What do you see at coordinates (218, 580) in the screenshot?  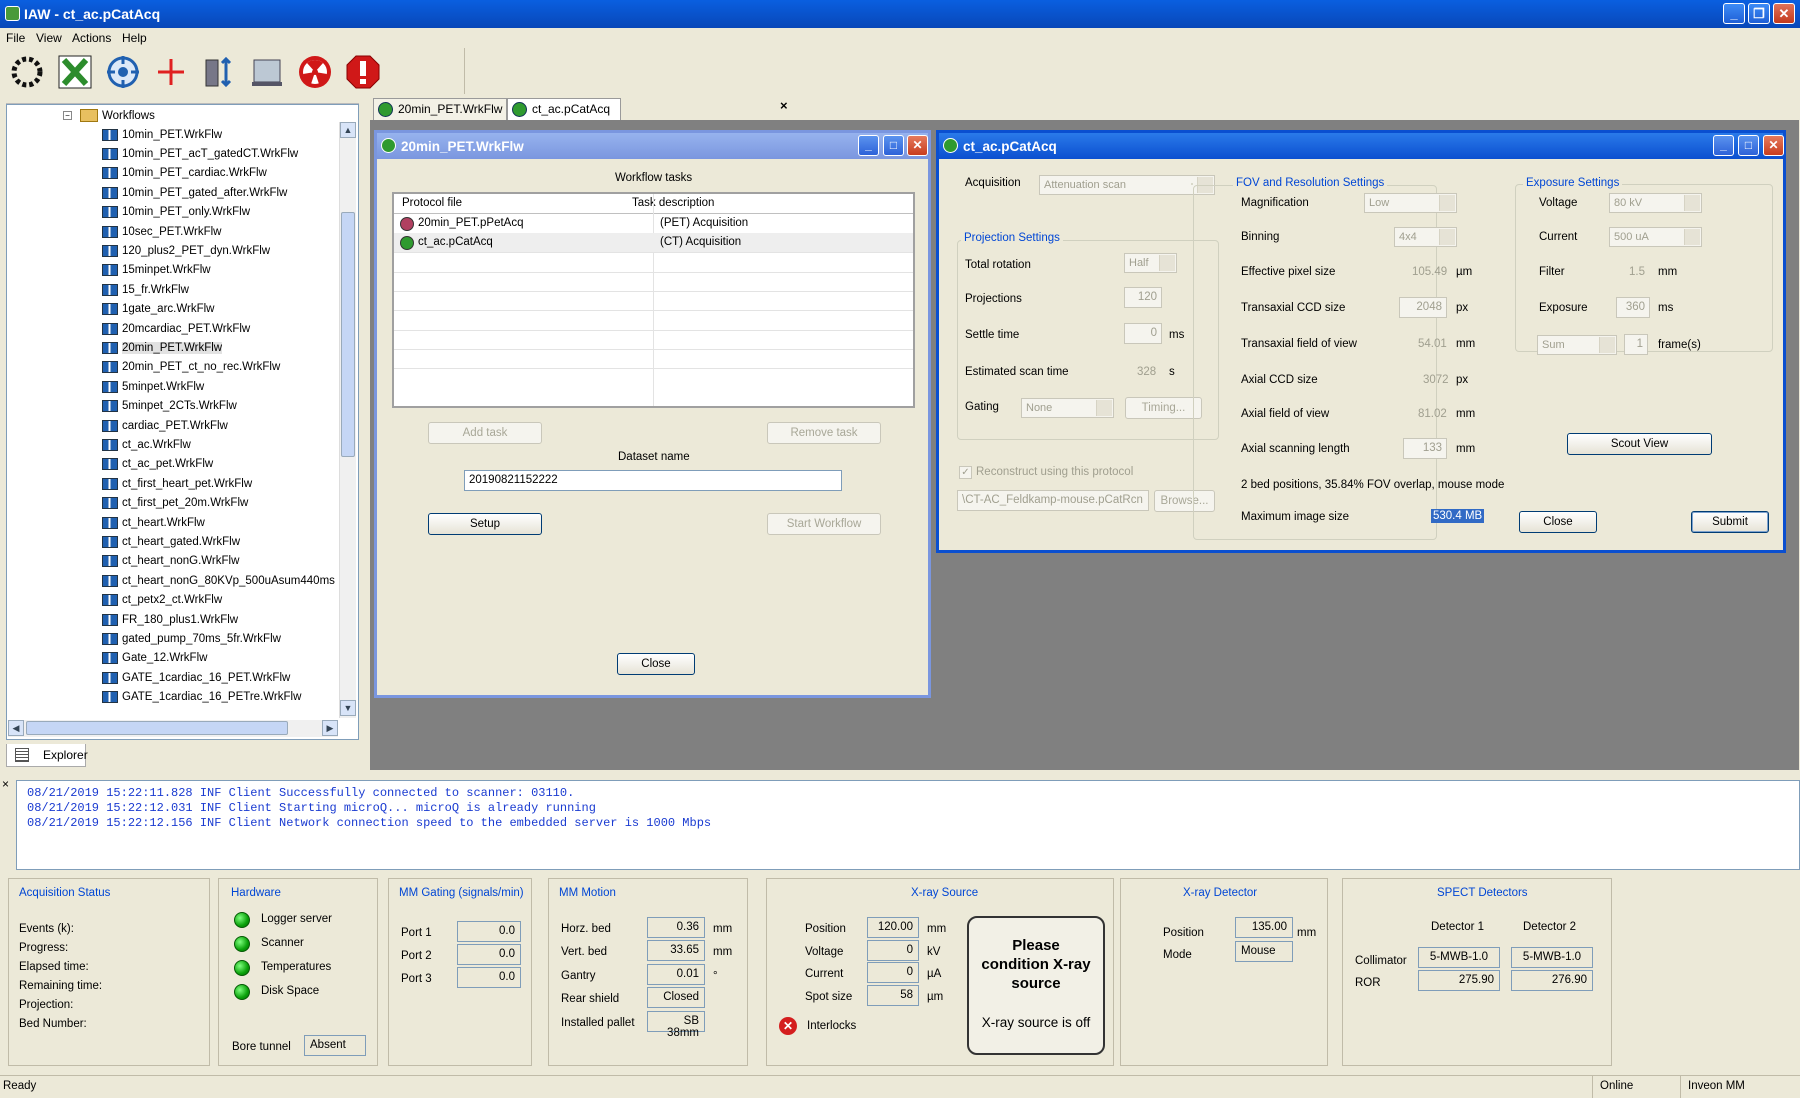 I see `tree-item: ct_heart_nonG_80KVp_500uAsum440ms` at bounding box center [218, 580].